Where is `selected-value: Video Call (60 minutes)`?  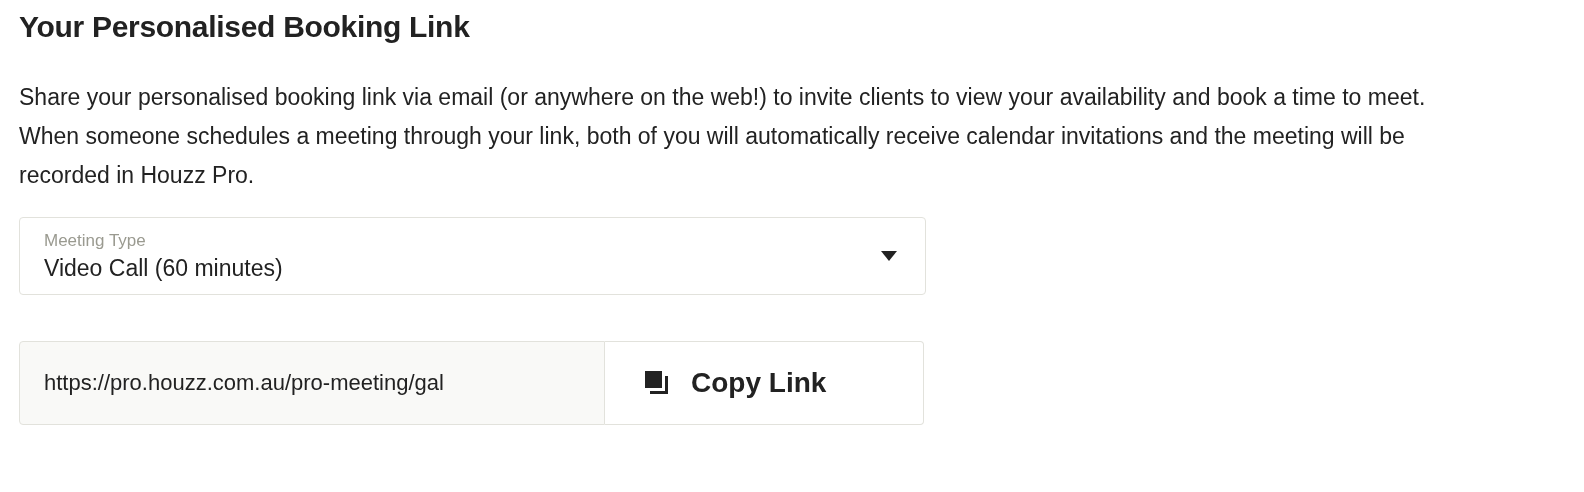 selected-value: Video Call (60 minutes) is located at coordinates (163, 268).